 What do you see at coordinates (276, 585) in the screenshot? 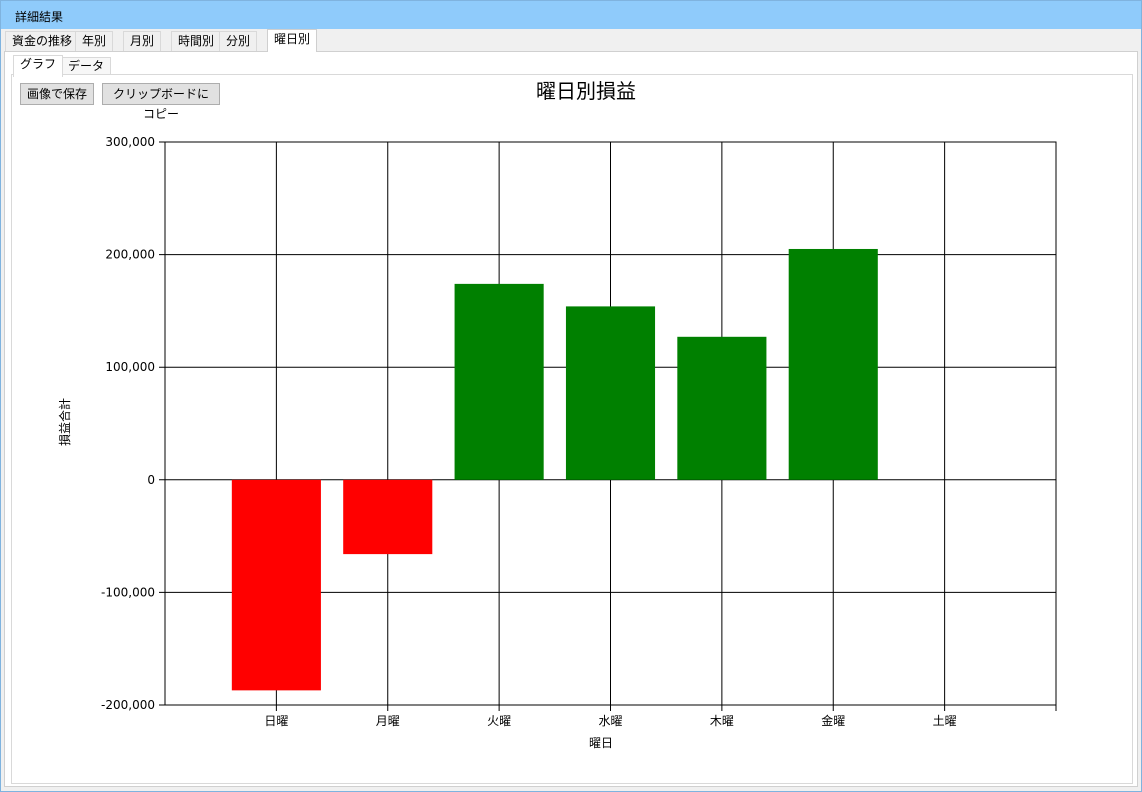
I see `bar-日曜` at bounding box center [276, 585].